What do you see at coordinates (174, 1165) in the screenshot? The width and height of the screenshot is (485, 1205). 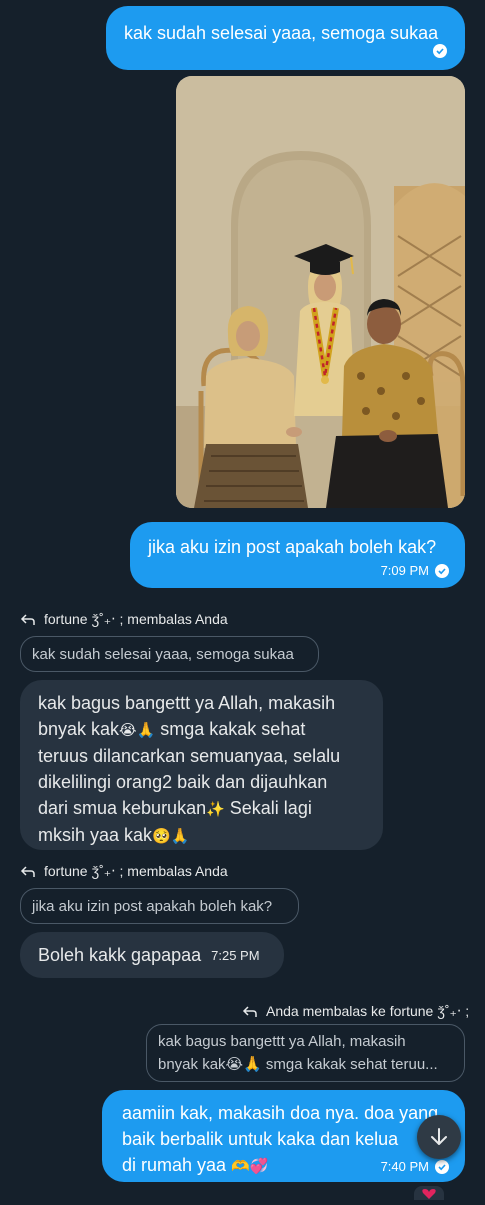 I see `message-line-text: di rumah yaa` at bounding box center [174, 1165].